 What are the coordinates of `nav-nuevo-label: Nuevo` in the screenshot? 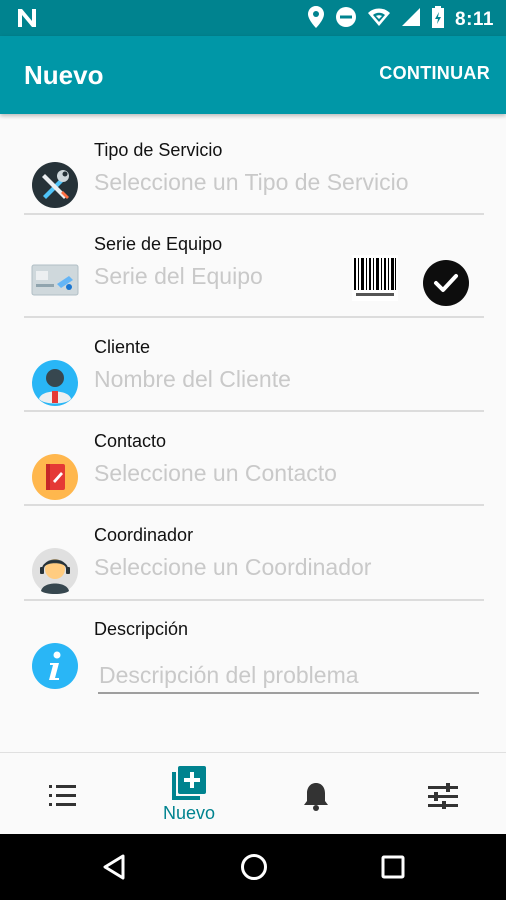 It's located at (189, 813).